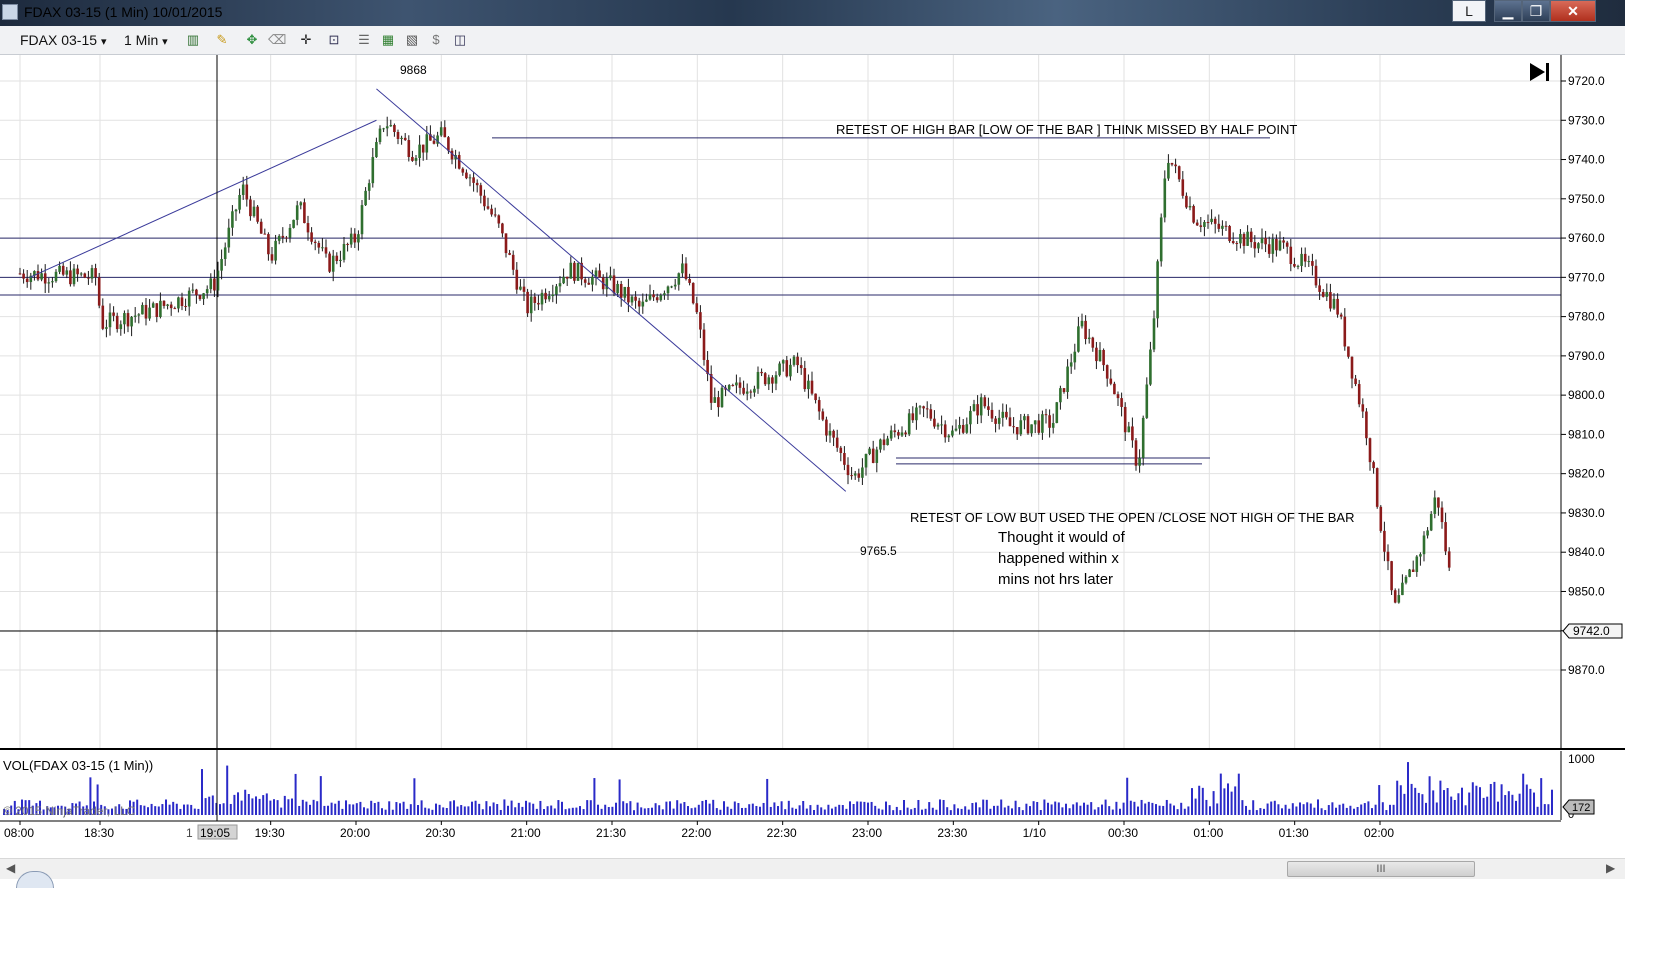 Image resolution: width=1672 pixels, height=954 pixels. I want to click on scrollbar-thumb: III, so click(1381, 869).